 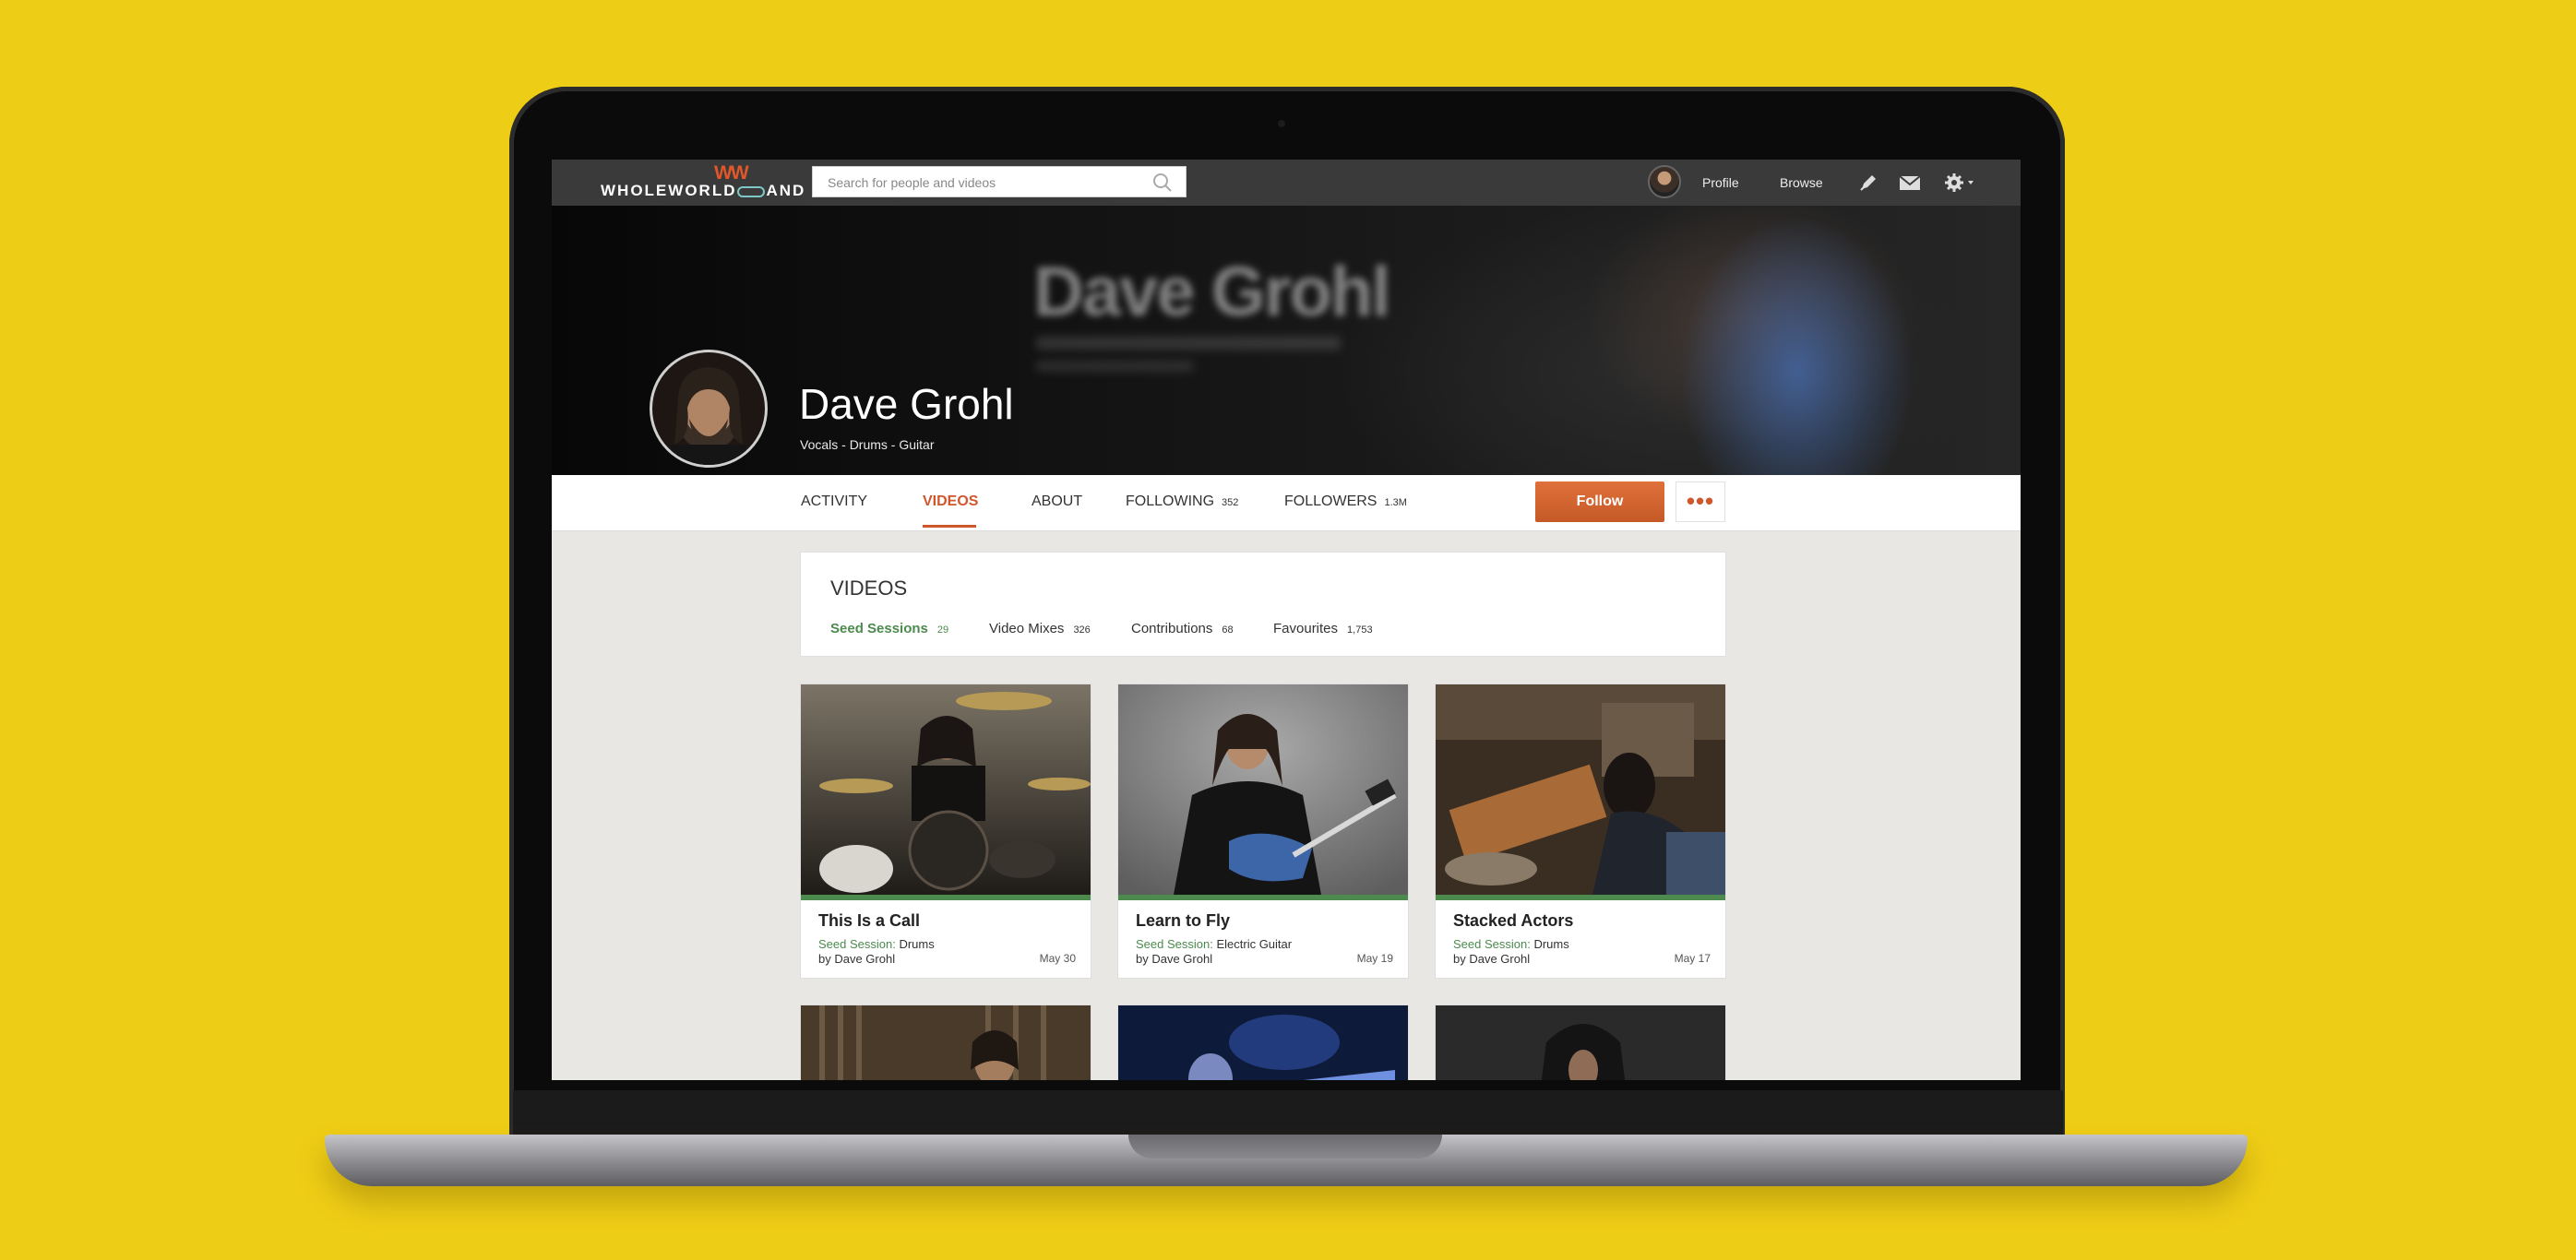 What do you see at coordinates (1057, 958) in the screenshot?
I see `video-date: May 30` at bounding box center [1057, 958].